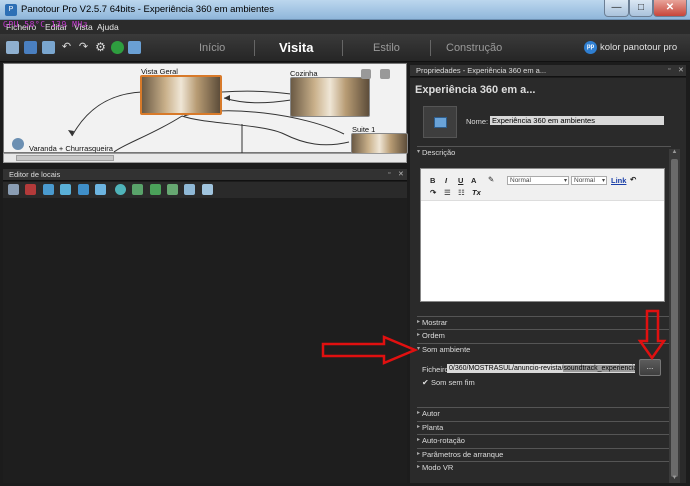  What do you see at coordinates (494, 337) in the screenshot?
I see `annotation-arrows` at bounding box center [494, 337].